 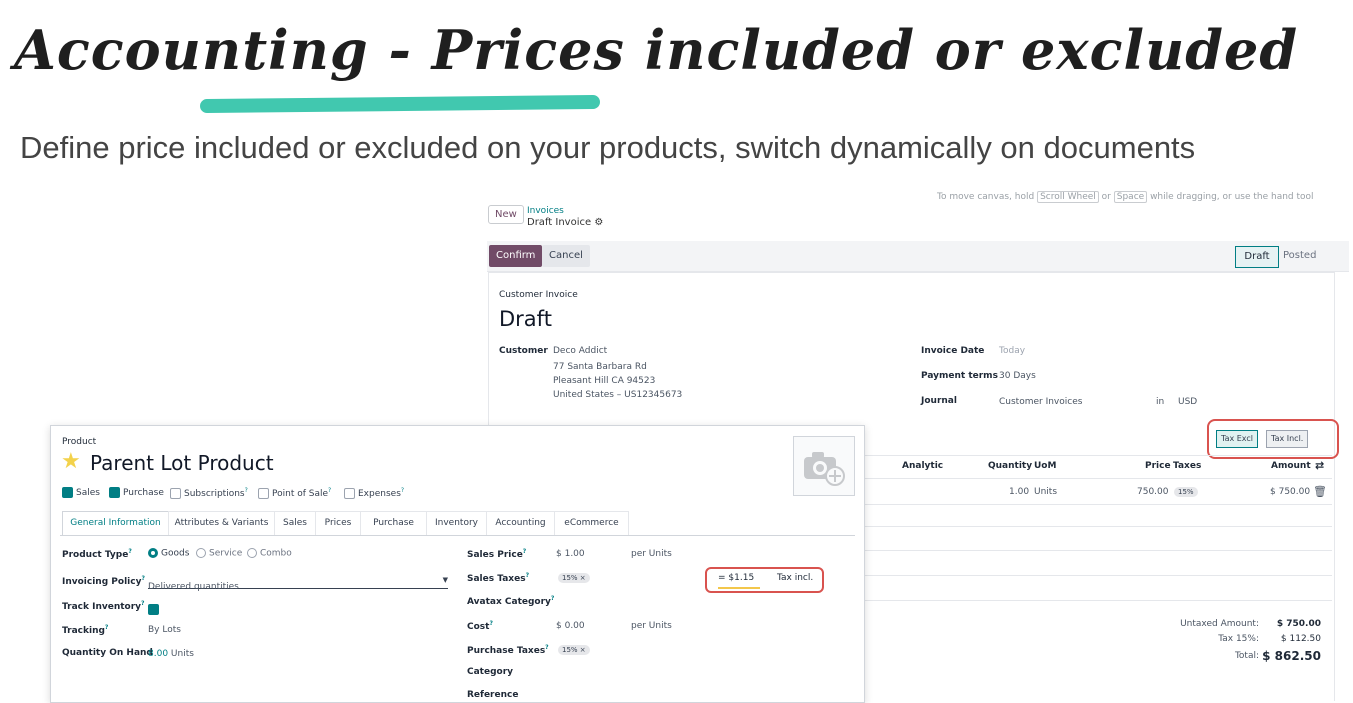 I want to click on customer-line-2: 77 Santa Barbara Rd, so click(x=600, y=367).